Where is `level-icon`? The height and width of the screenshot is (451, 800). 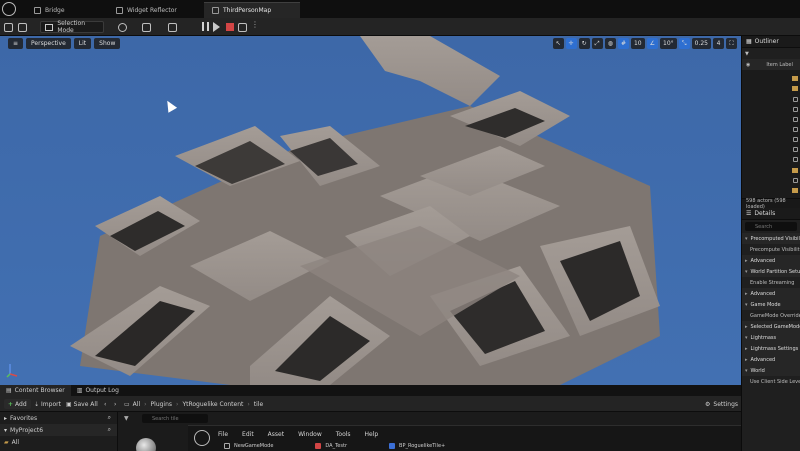 level-icon is located at coordinates (215, 10).